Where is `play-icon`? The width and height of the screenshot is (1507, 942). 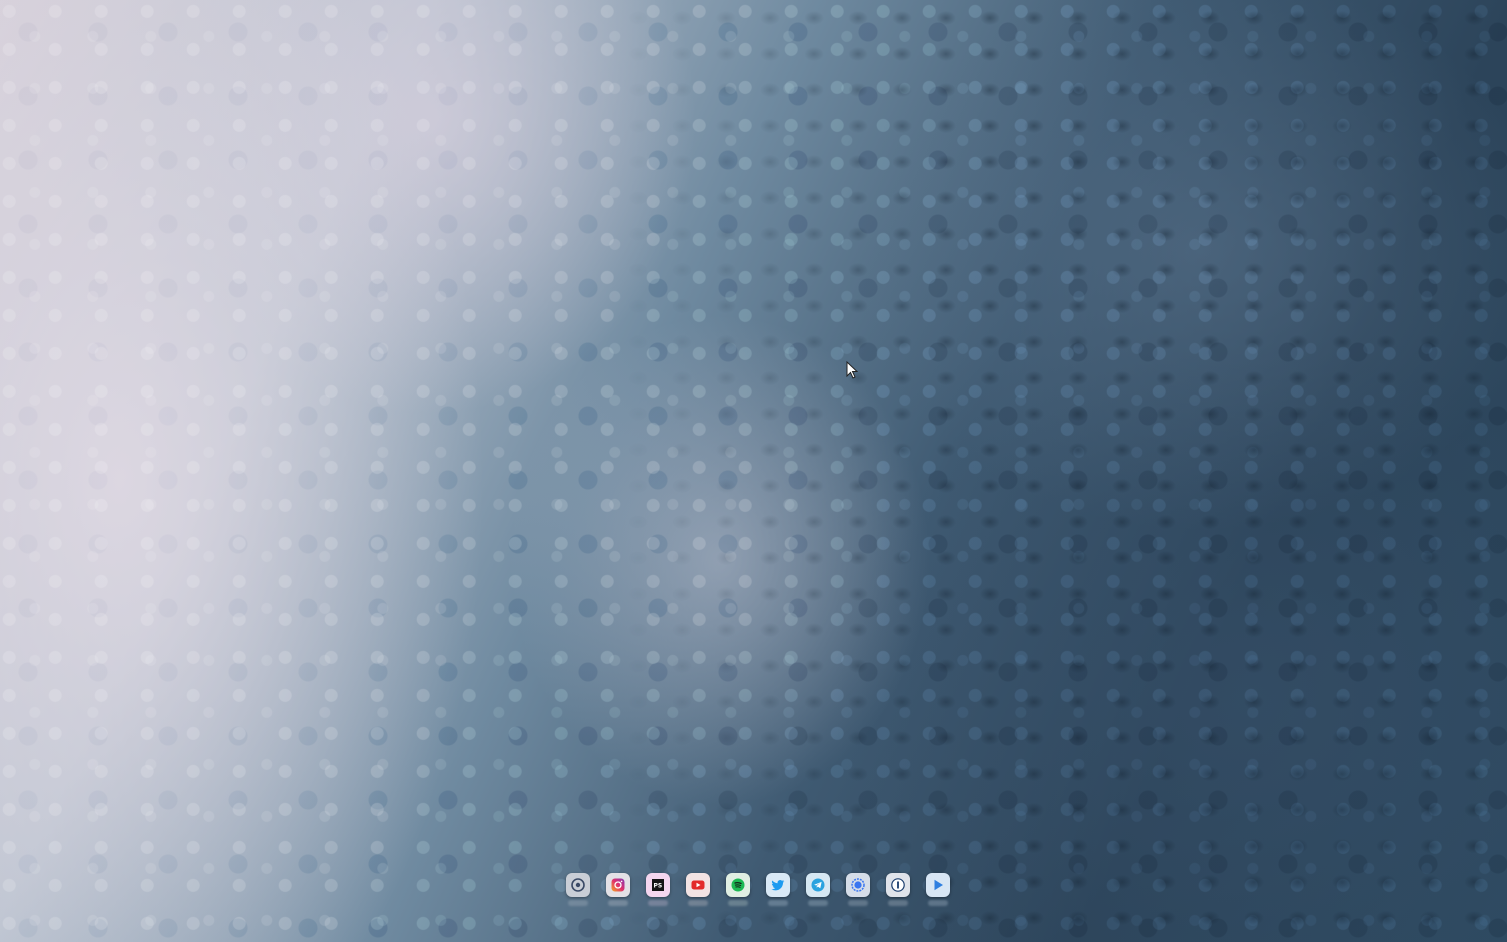
play-icon is located at coordinates (938, 885).